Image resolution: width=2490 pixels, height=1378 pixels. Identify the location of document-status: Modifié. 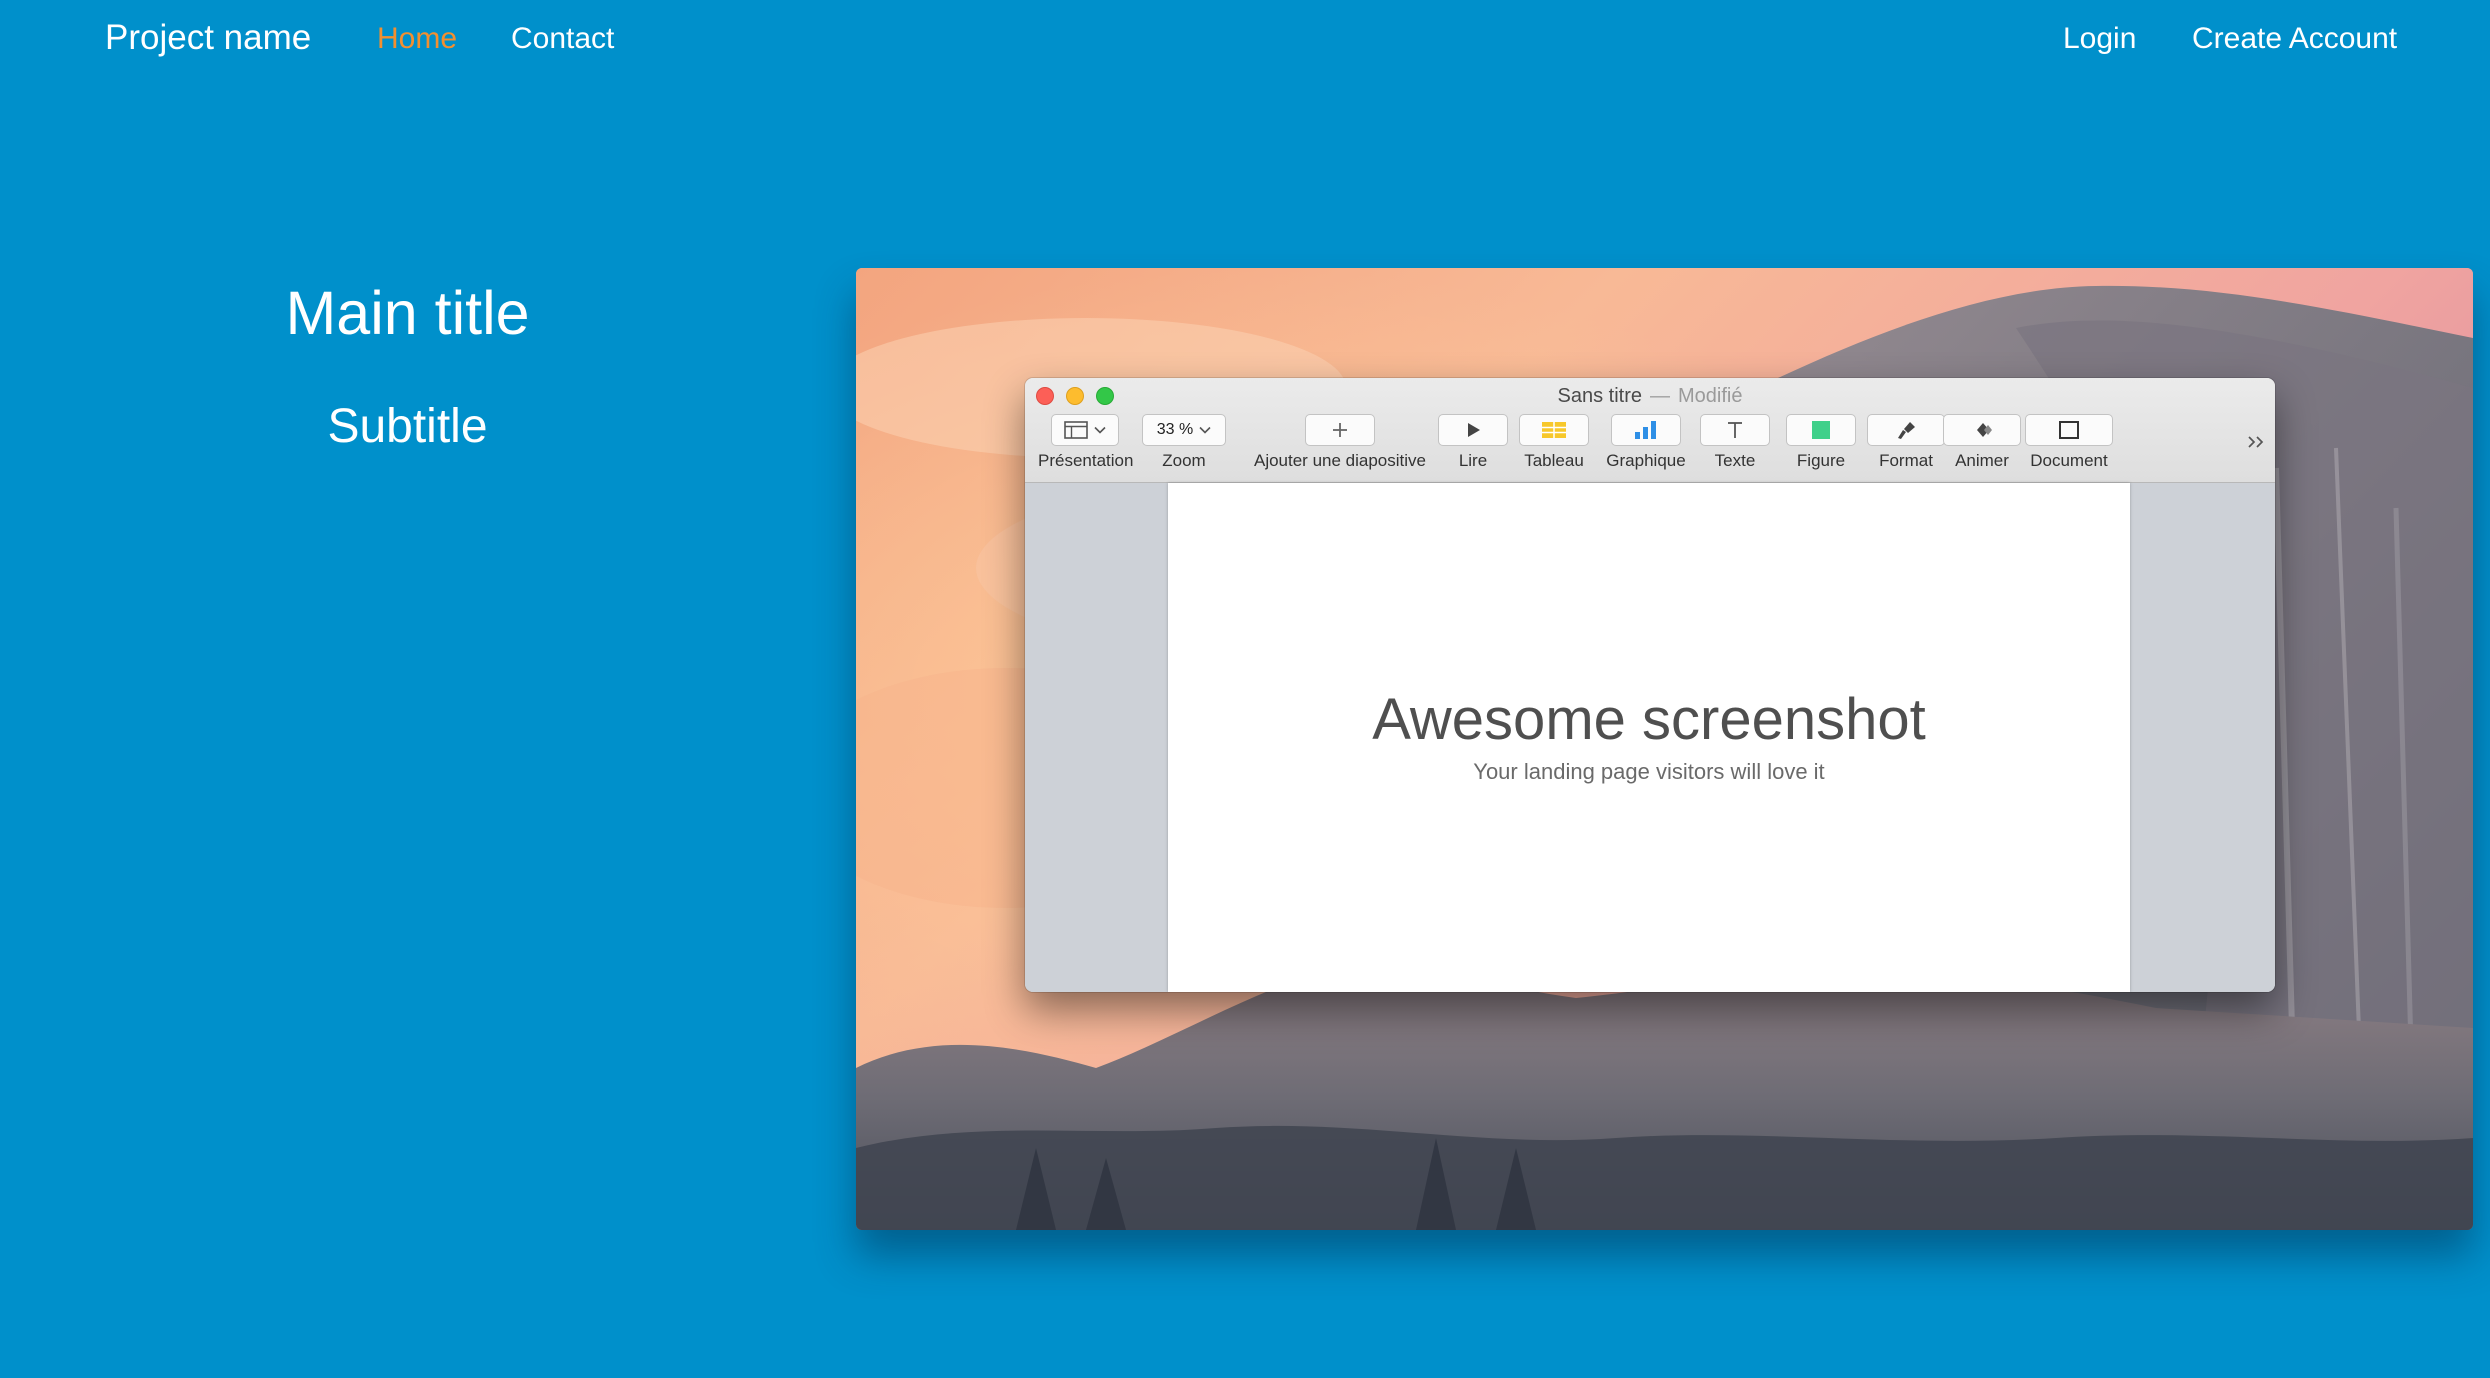
(1710, 396).